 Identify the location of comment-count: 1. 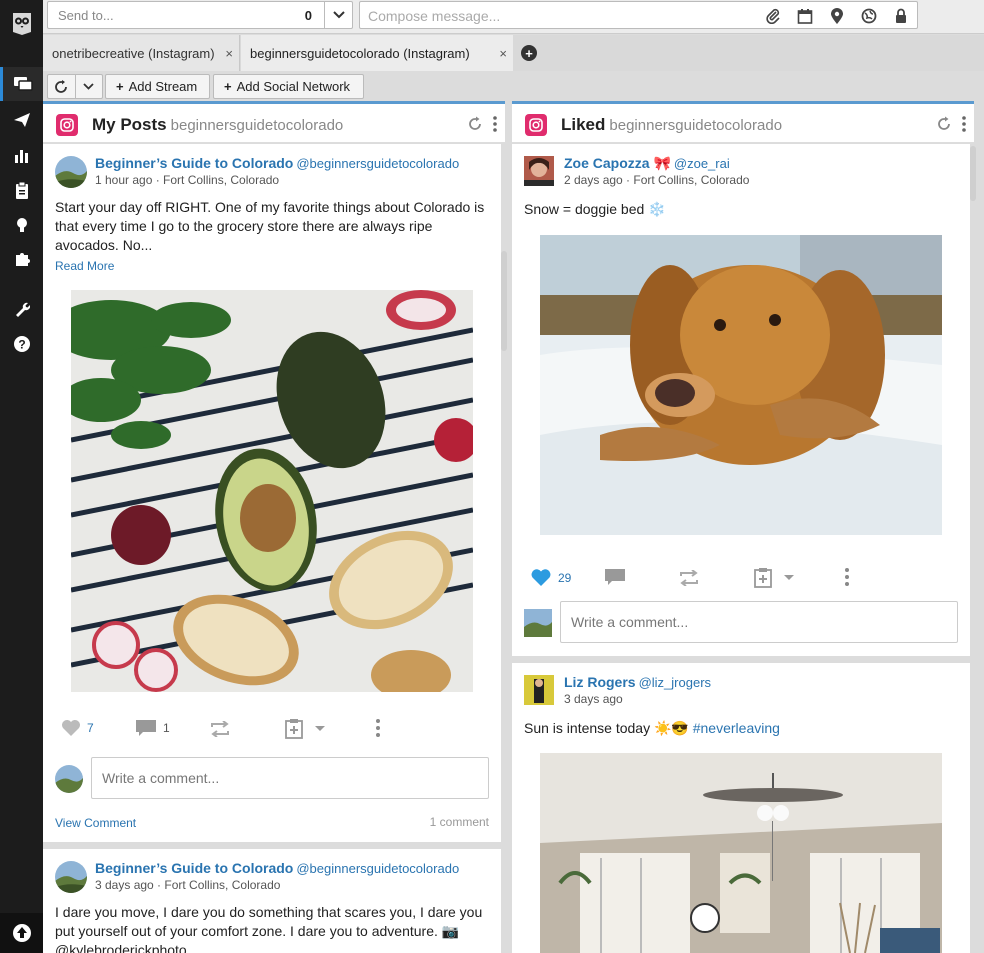
(166, 728).